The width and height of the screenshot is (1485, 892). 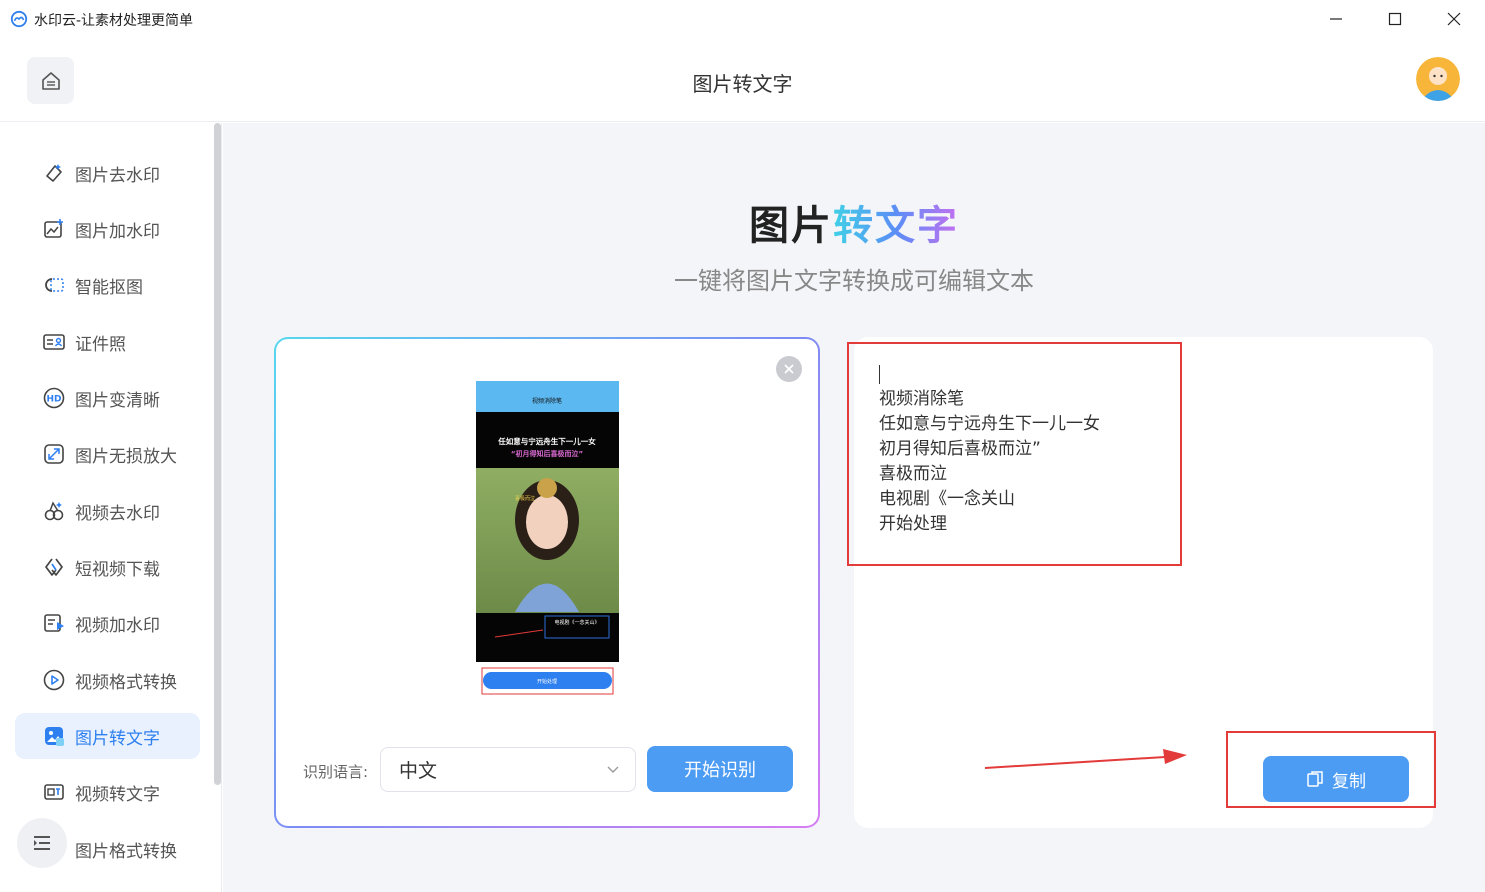 I want to click on hd-icon: HD, so click(x=54, y=398).